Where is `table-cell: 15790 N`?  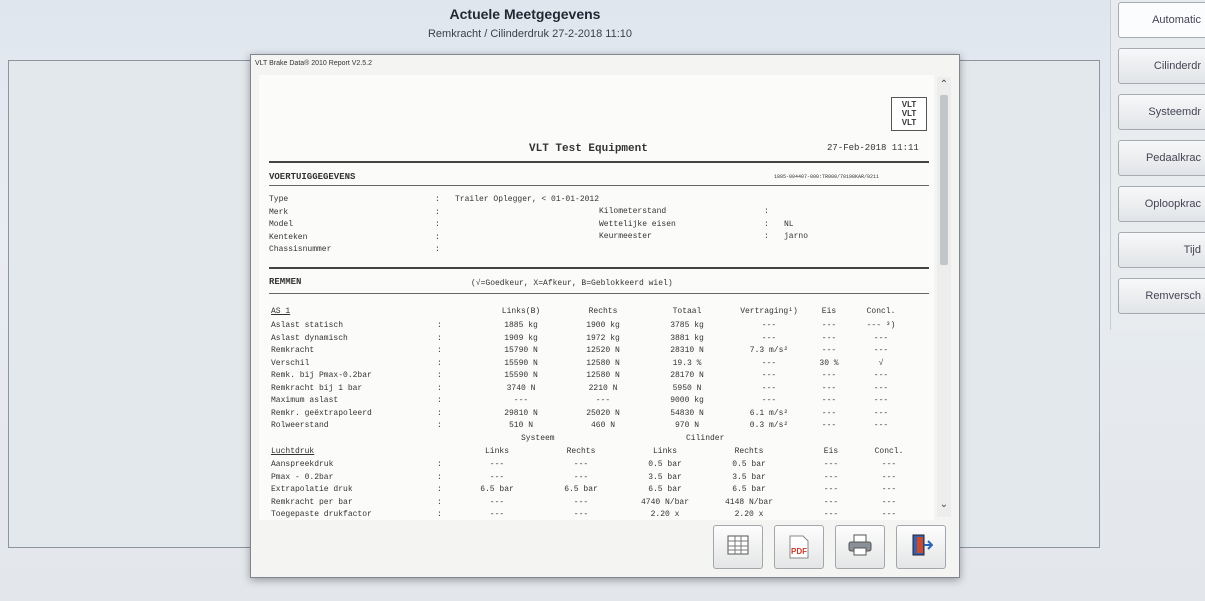 table-cell: 15790 N is located at coordinates (521, 350).